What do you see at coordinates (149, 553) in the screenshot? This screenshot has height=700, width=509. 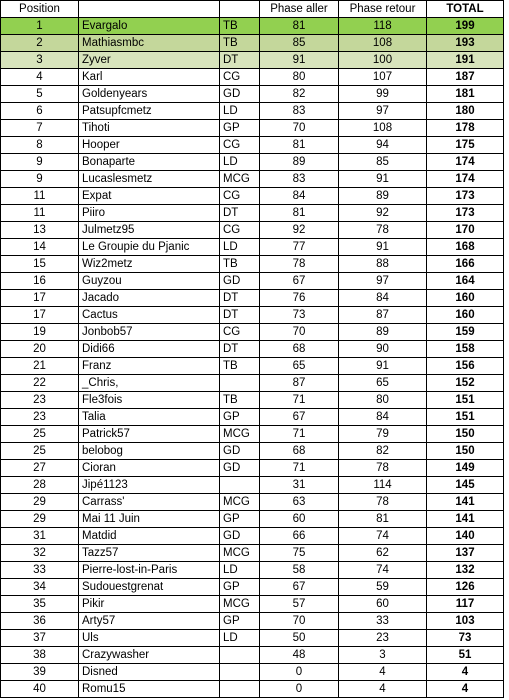 I see `cell-name: Tazz57` at bounding box center [149, 553].